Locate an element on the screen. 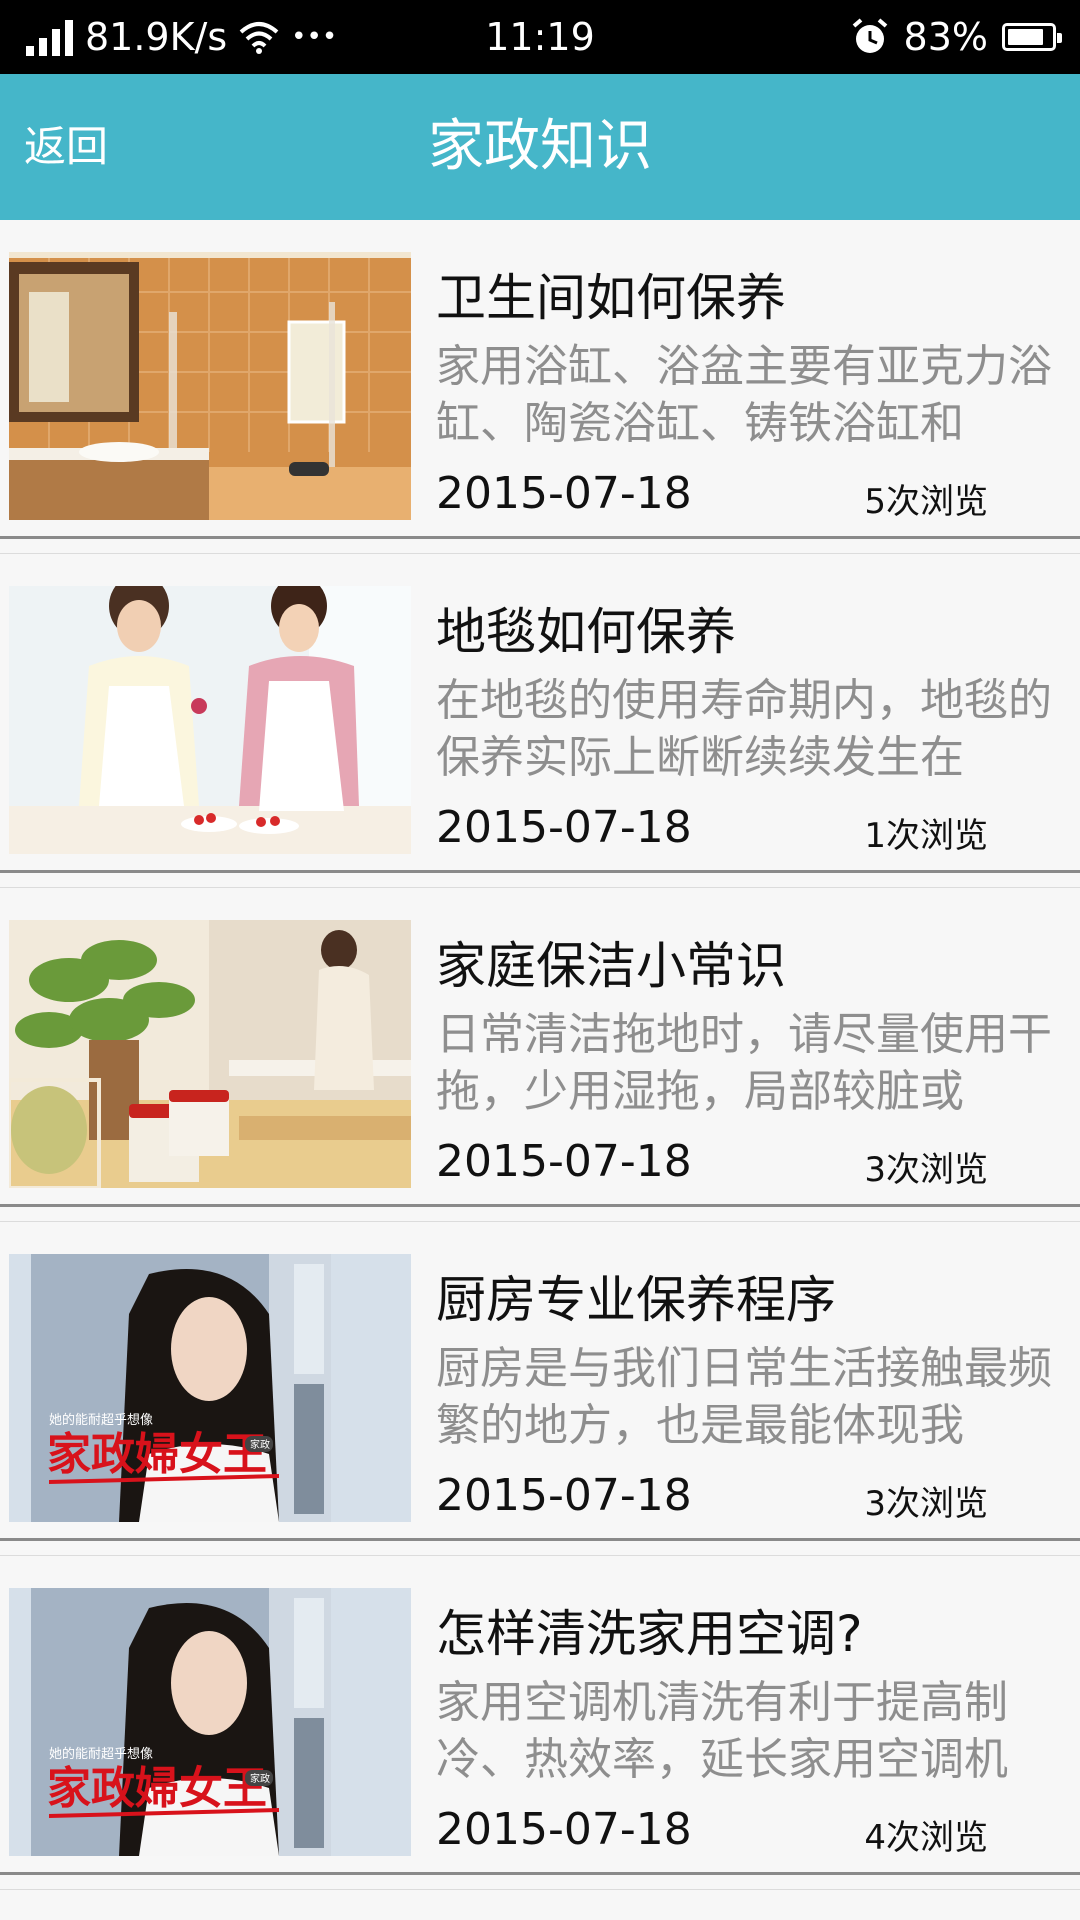 This screenshot has height=1920, width=1080. article-title: 卫生间如何保养 is located at coordinates (611, 294).